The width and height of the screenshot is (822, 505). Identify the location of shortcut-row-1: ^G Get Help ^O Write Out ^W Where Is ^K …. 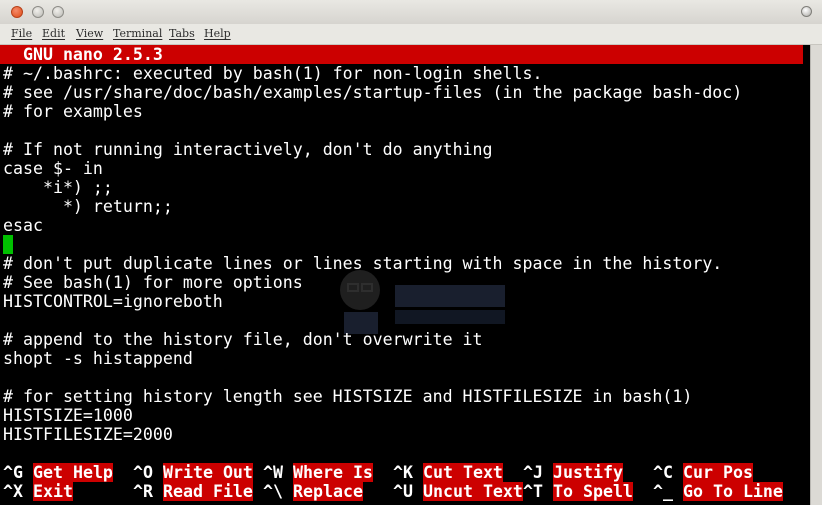
(405, 472).